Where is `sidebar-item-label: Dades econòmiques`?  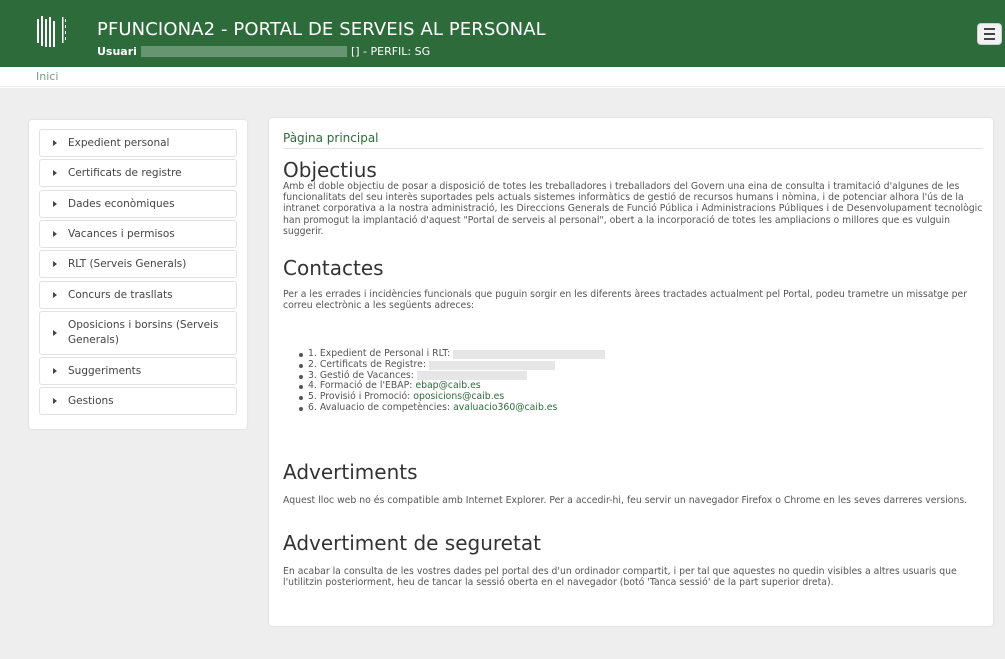
sidebar-item-label: Dades econòmiques is located at coordinates (121, 203).